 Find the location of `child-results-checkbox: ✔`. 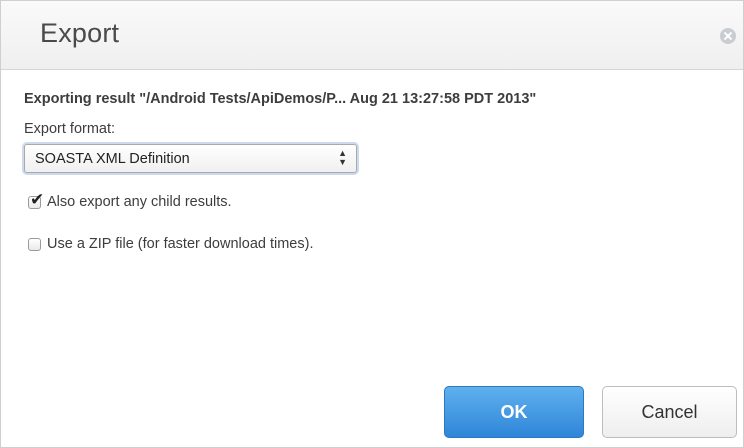

child-results-checkbox: ✔ is located at coordinates (36, 200).